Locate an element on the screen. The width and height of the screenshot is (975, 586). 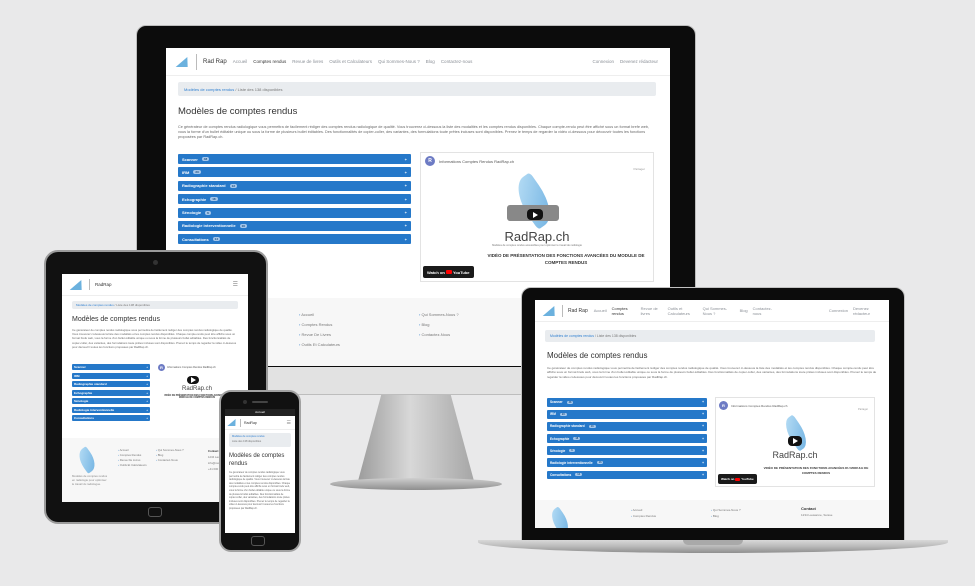
tablet-navbar: RadRap ☰ is located at coordinates (155, 285).